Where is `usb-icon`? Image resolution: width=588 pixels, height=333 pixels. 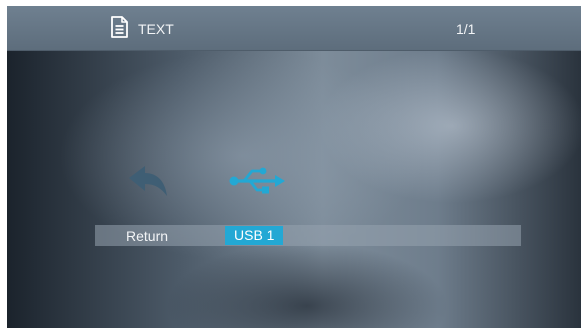 usb-icon is located at coordinates (258, 181).